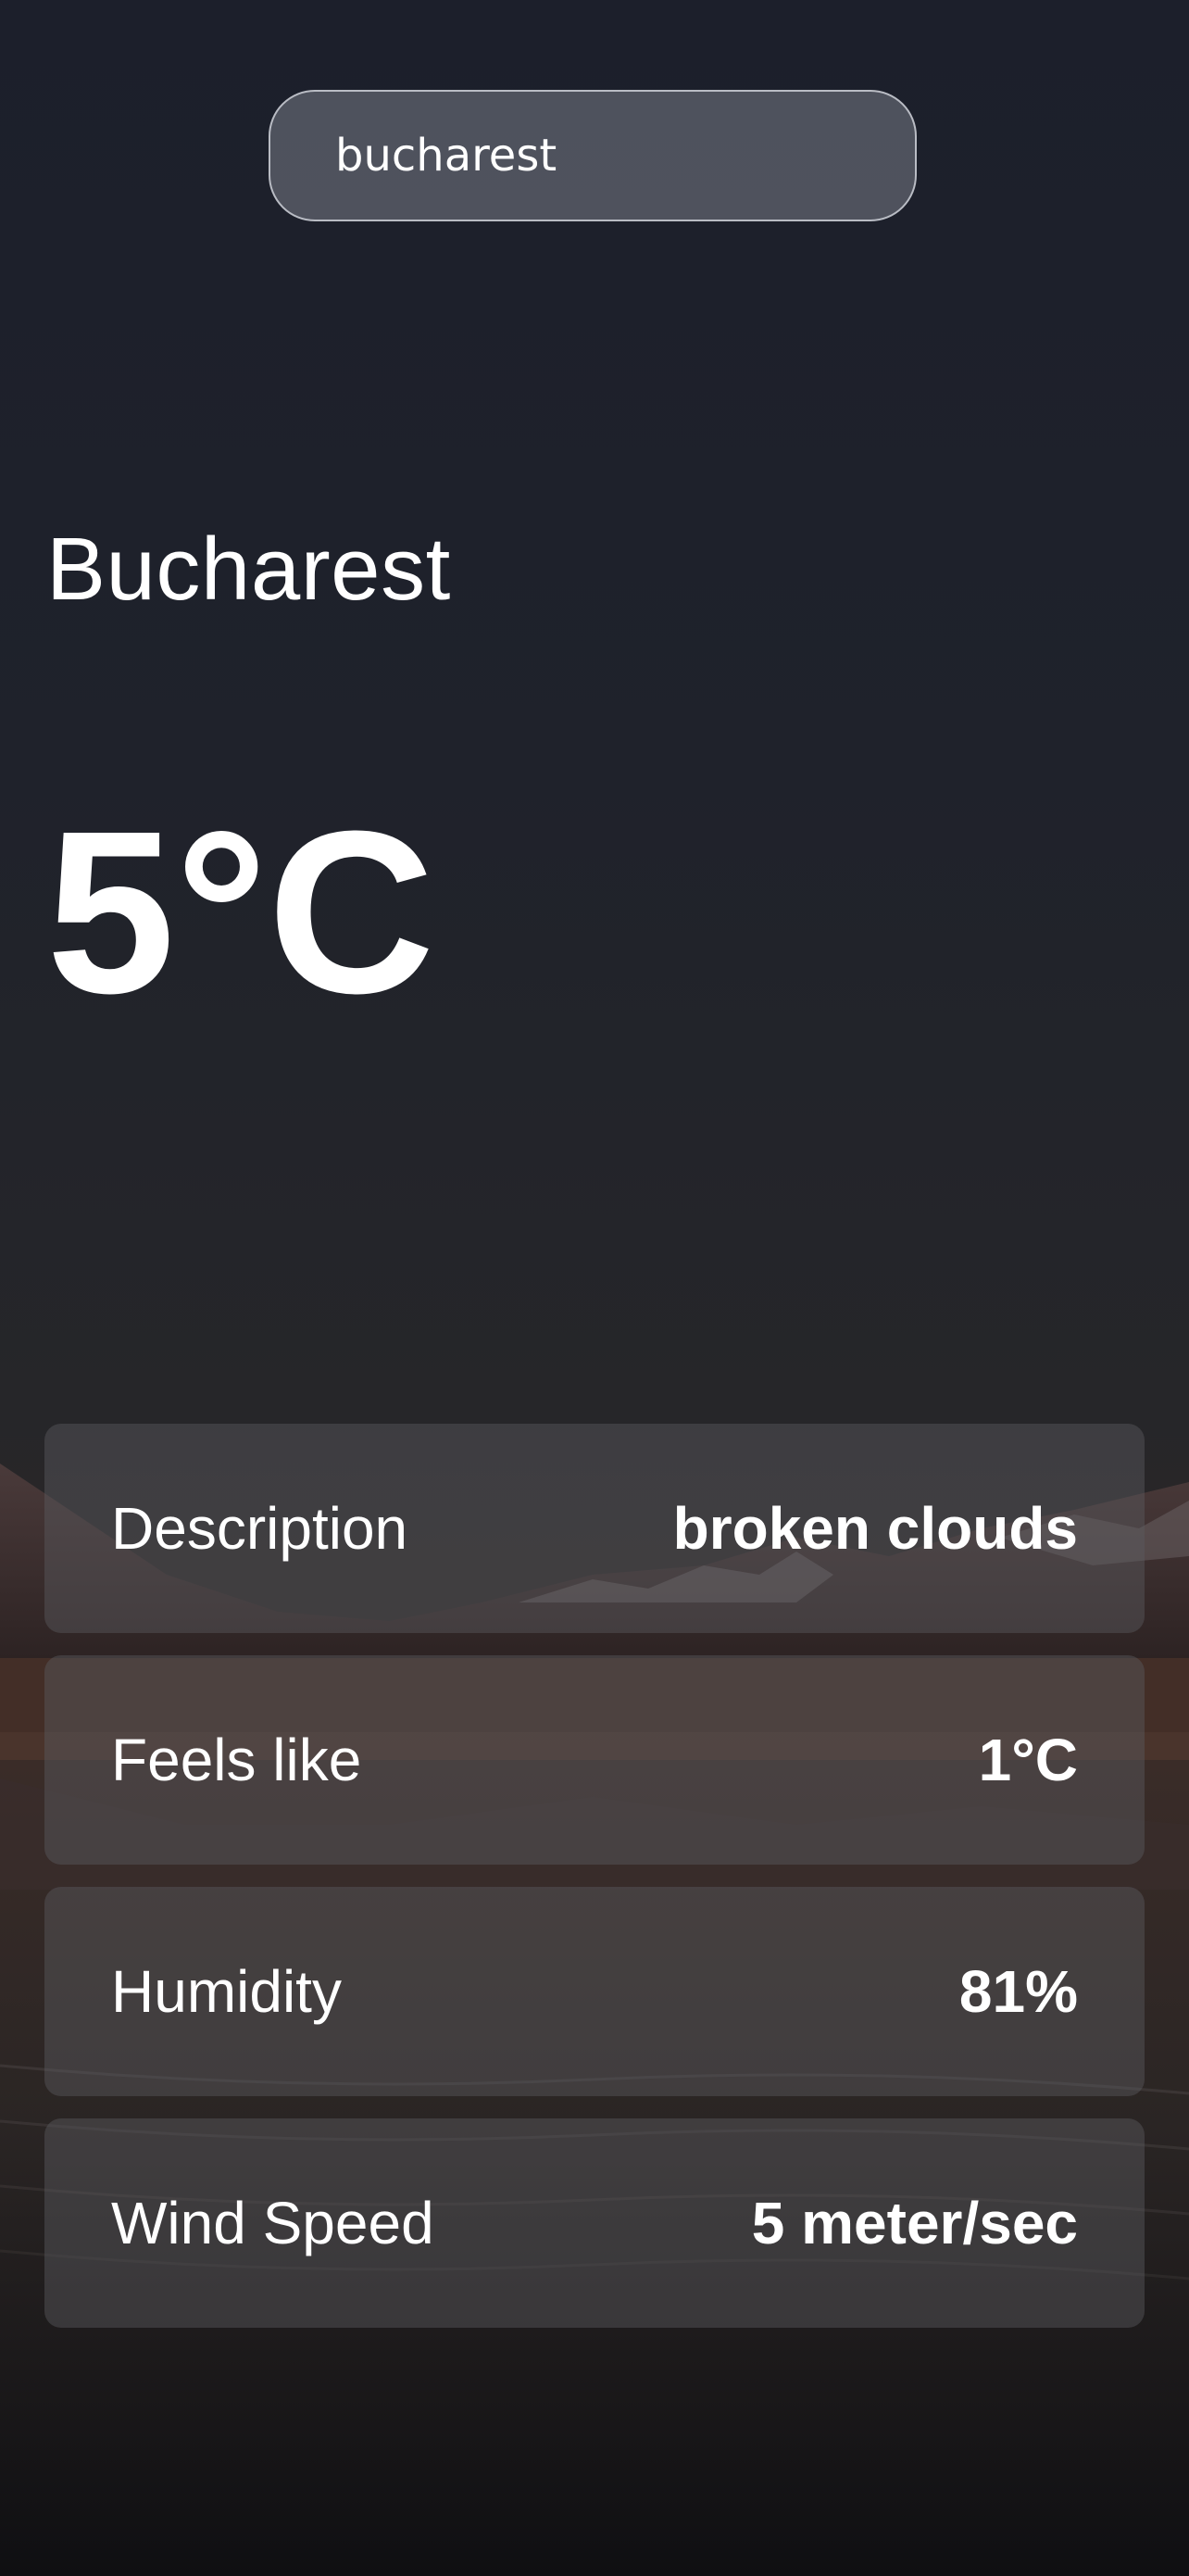 The height and width of the screenshot is (2576, 1189). What do you see at coordinates (226, 1991) in the screenshot?
I see `detail-label: Humidity` at bounding box center [226, 1991].